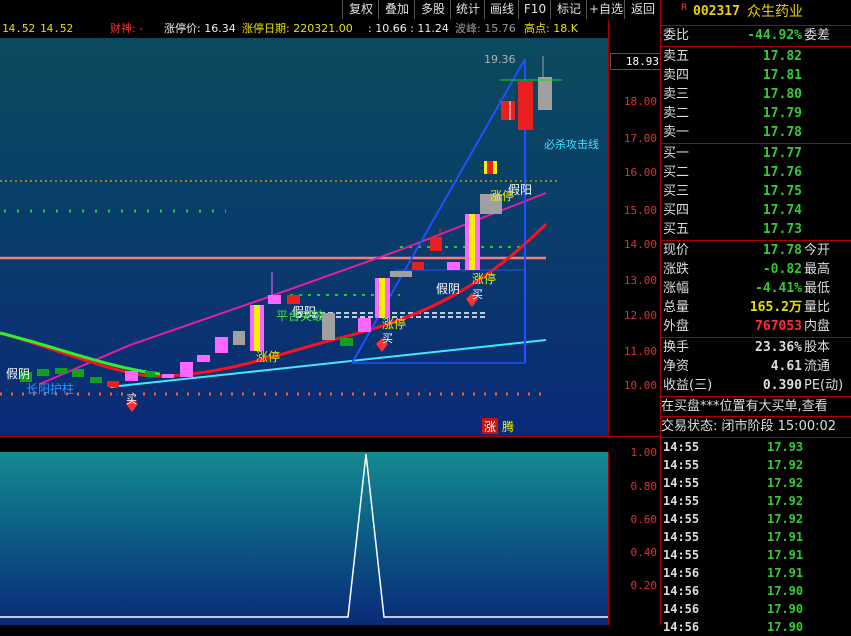 This screenshot has width=851, height=636. What do you see at coordinates (782, 153) in the screenshot?
I see `bid-price: 17.77` at bounding box center [782, 153].